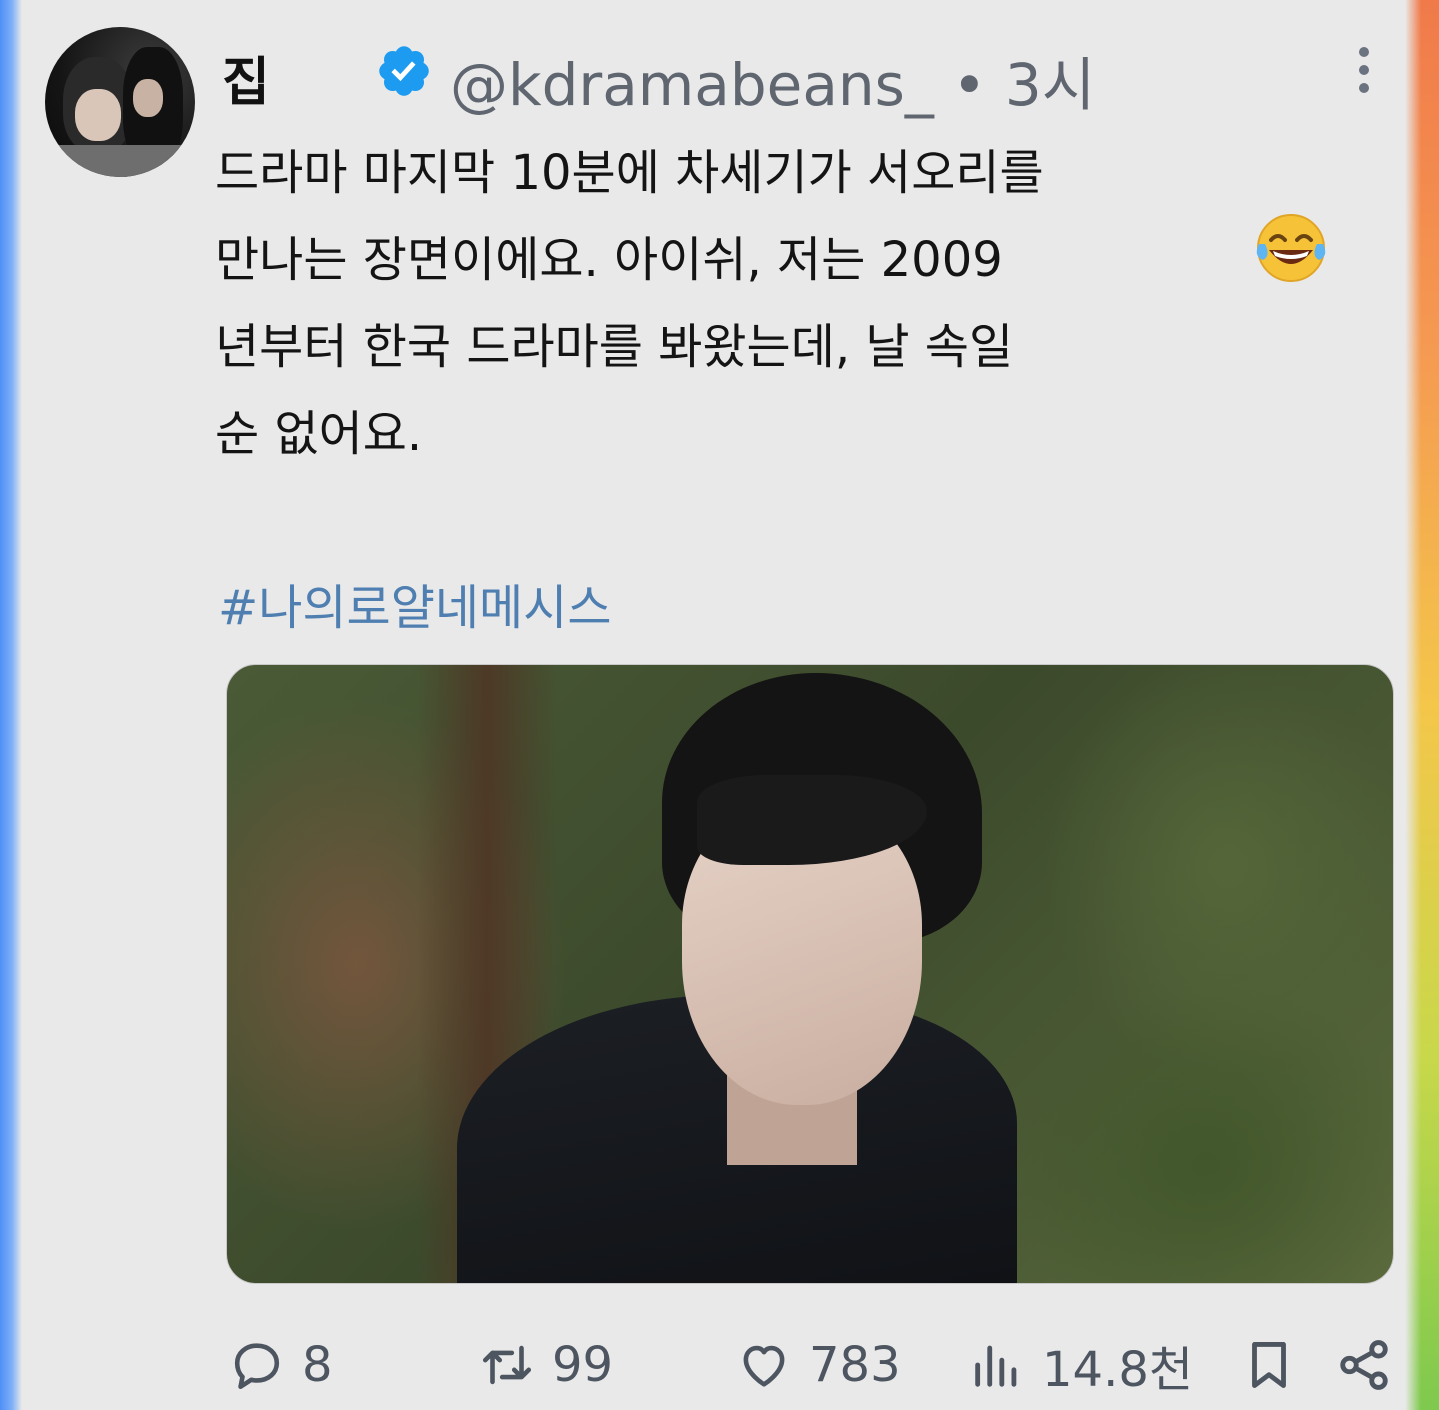  Describe the element at coordinates (855, 1365) in the screenshot. I see `like-count: 783` at that location.